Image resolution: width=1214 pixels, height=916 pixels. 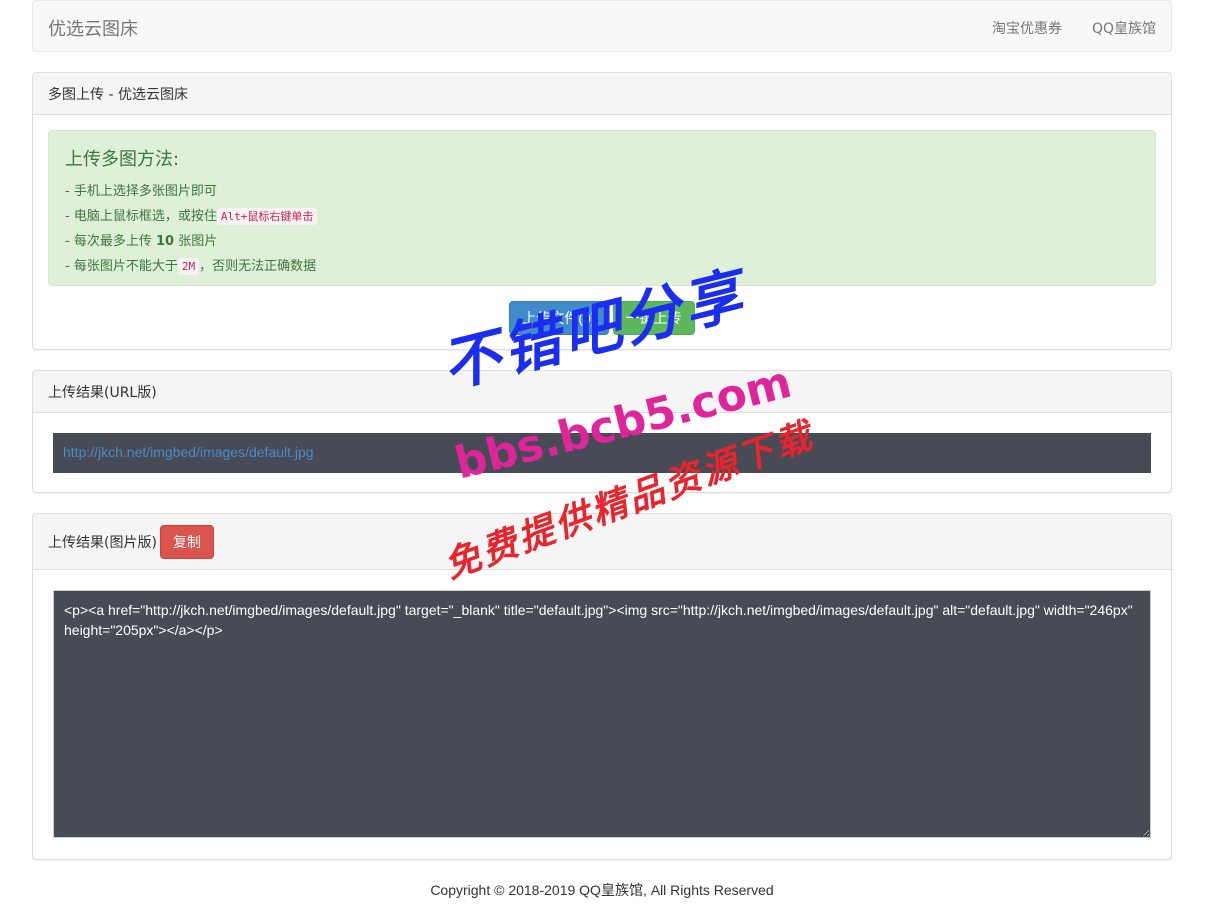 What do you see at coordinates (602, 542) in the screenshot?
I see `image-result-heading: 上传结果(图片版) 复制` at bounding box center [602, 542].